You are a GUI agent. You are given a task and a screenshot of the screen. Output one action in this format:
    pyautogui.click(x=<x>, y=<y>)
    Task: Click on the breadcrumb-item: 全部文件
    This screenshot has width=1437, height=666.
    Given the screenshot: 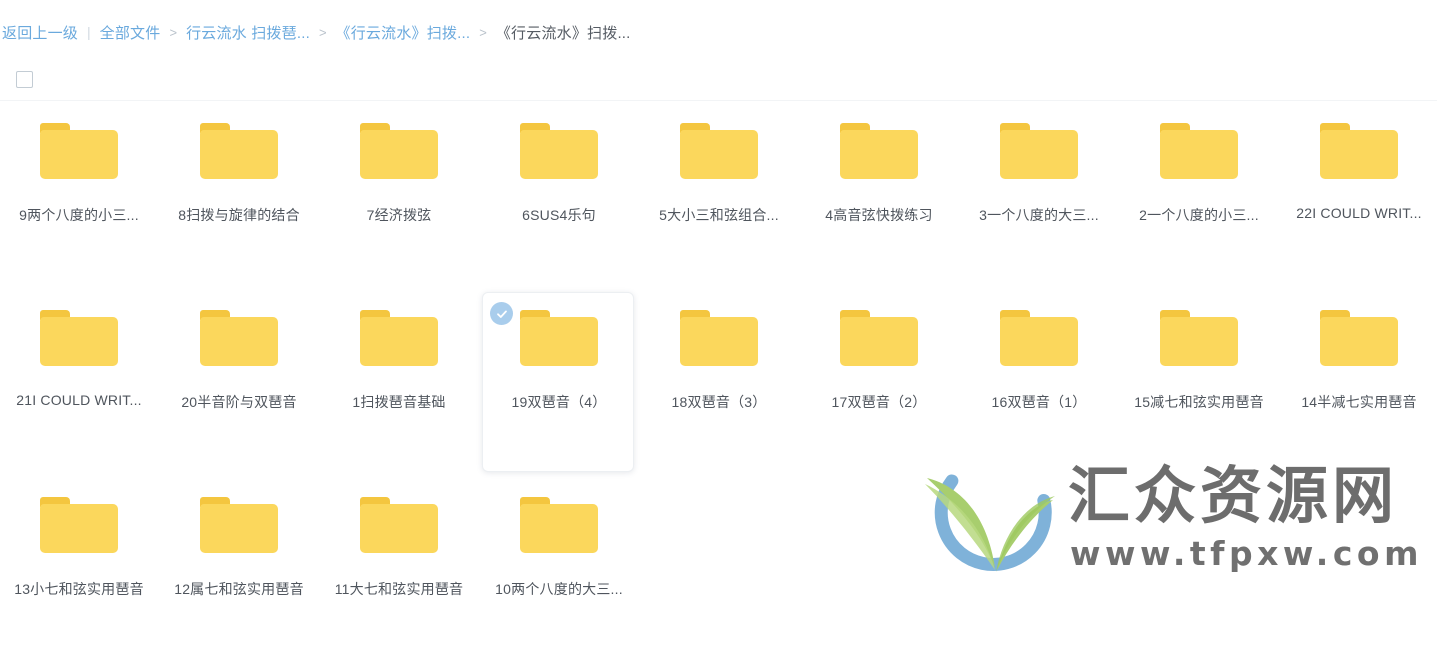 What is the action you would take?
    pyautogui.click(x=130, y=32)
    